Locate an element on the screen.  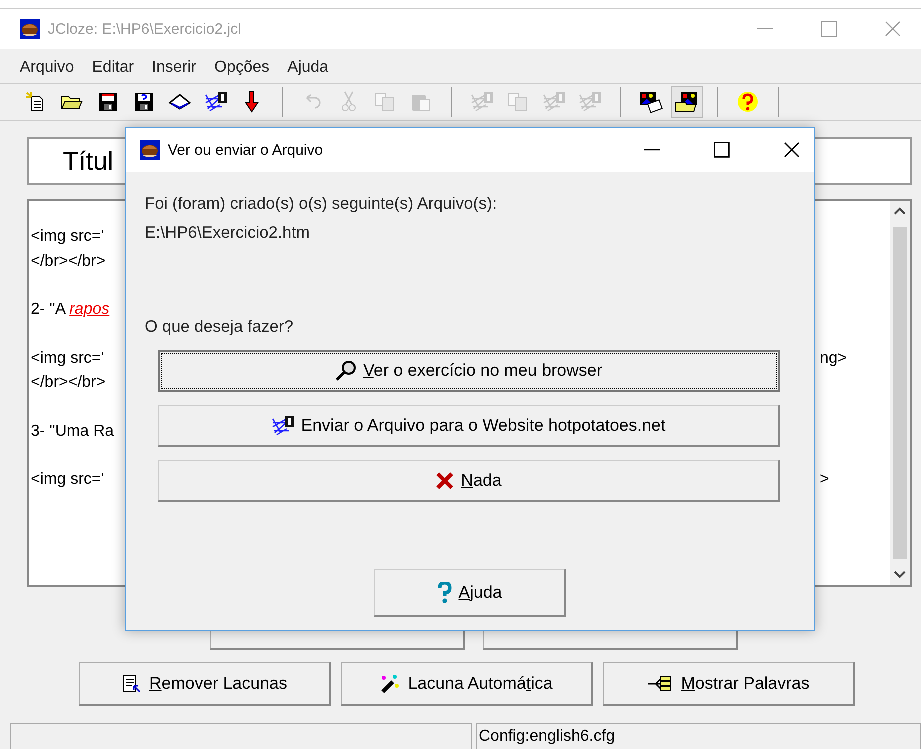
menu-item: Inserir is located at coordinates (174, 68).